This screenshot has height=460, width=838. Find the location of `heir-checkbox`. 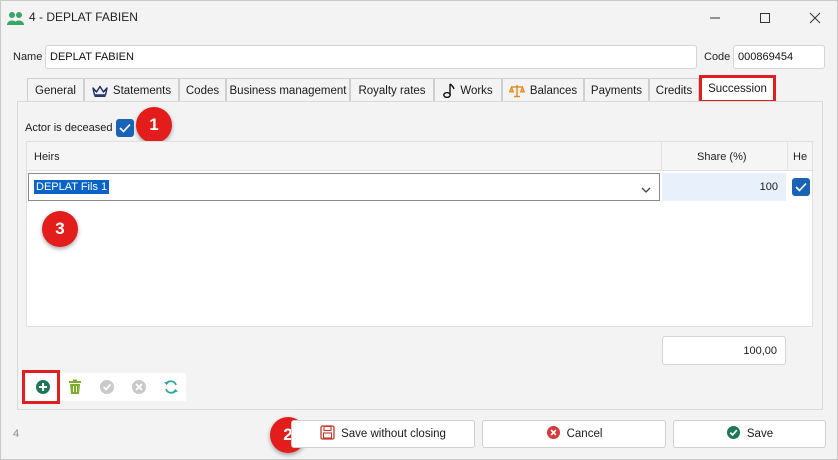

heir-checkbox is located at coordinates (801, 187).